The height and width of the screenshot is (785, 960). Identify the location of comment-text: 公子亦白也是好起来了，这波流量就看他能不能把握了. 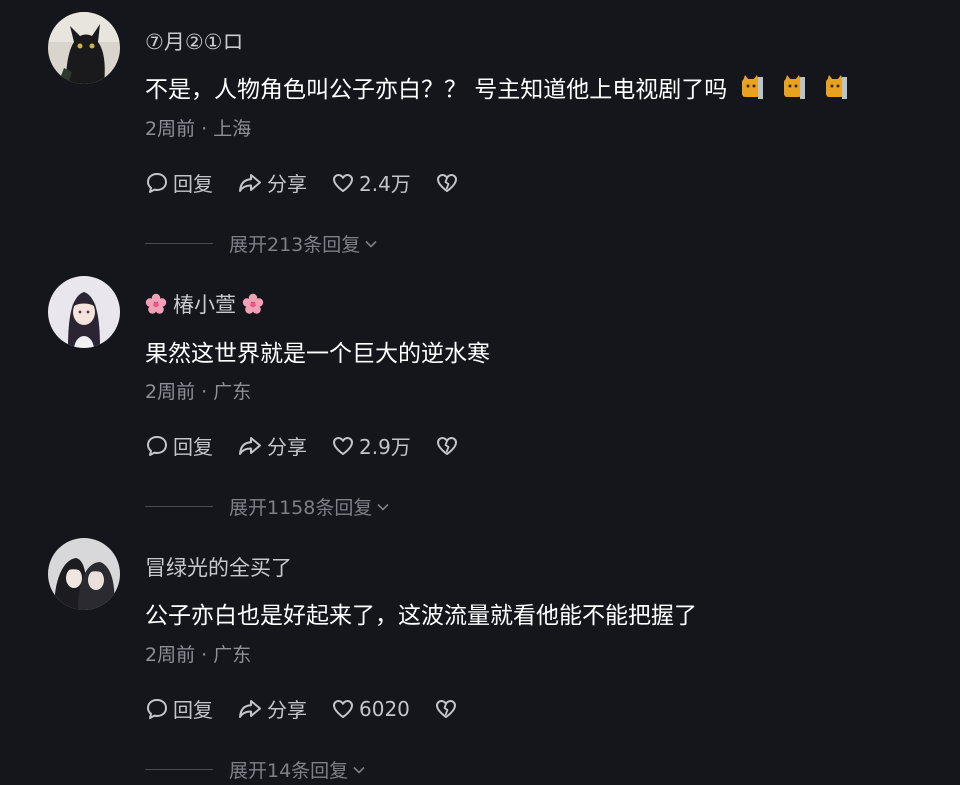
(421, 613).